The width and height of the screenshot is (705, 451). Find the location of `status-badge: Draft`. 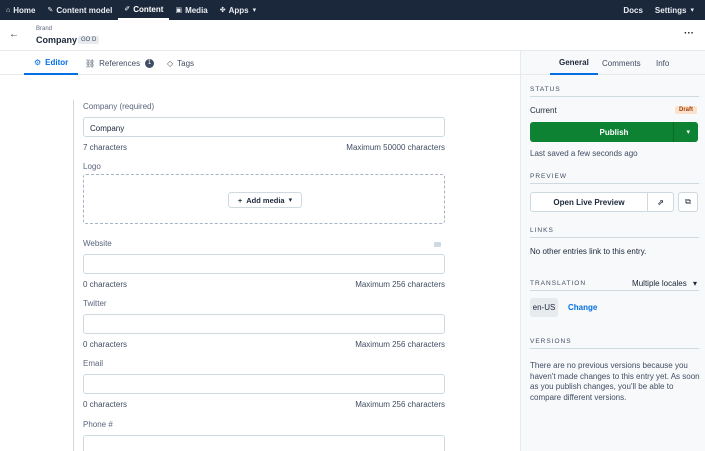

status-badge: Draft is located at coordinates (685, 110).